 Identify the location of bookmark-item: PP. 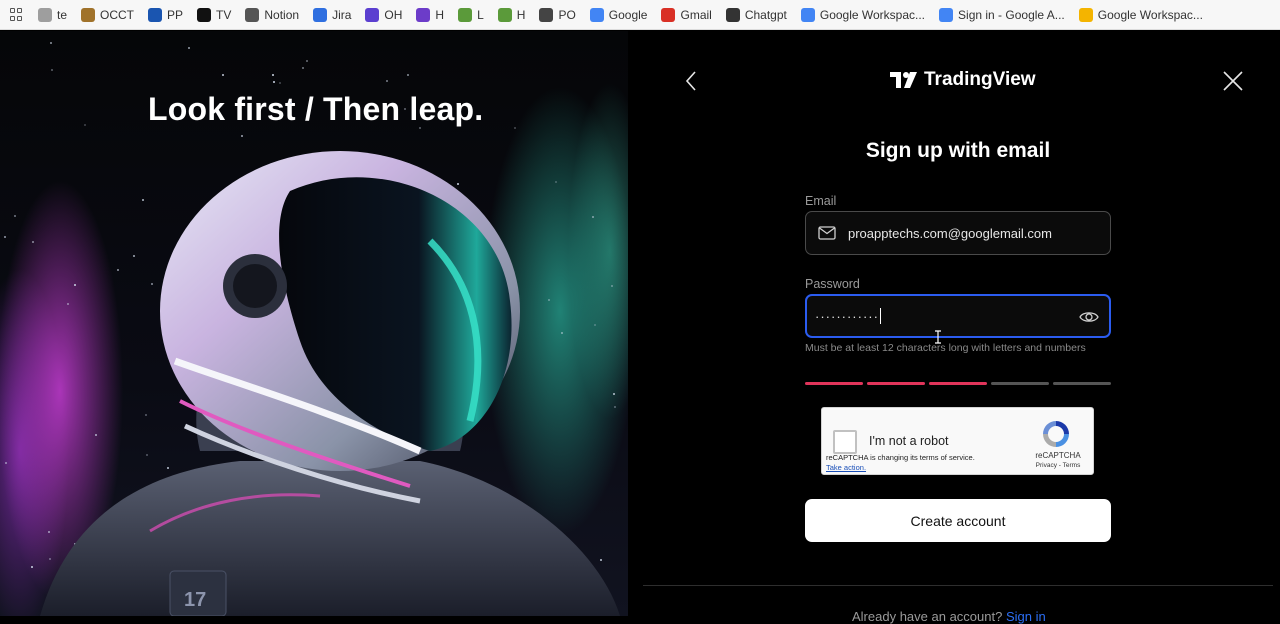
(166, 14).